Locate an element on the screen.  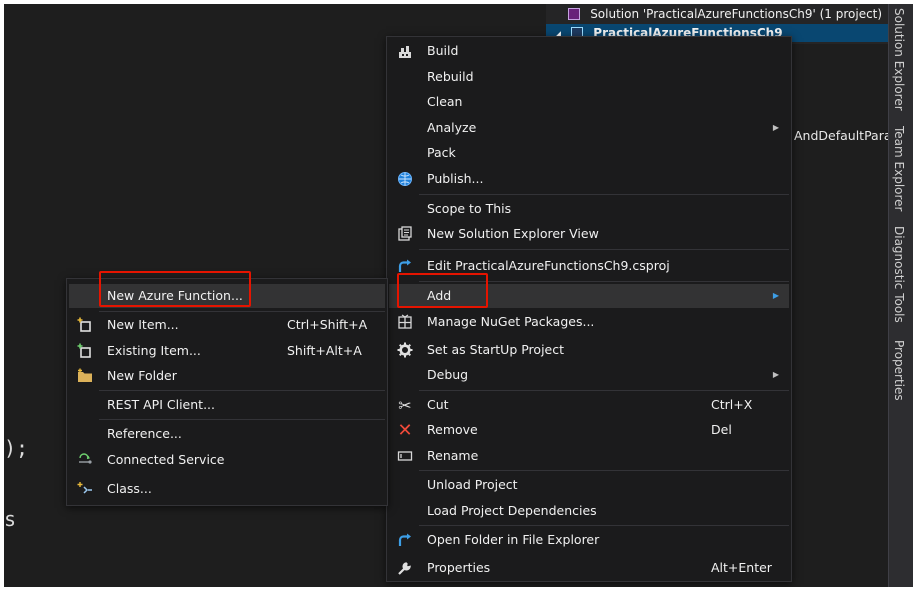
tab-diagnostic-tools: Diagnostic Tools is located at coordinates (899, 274).